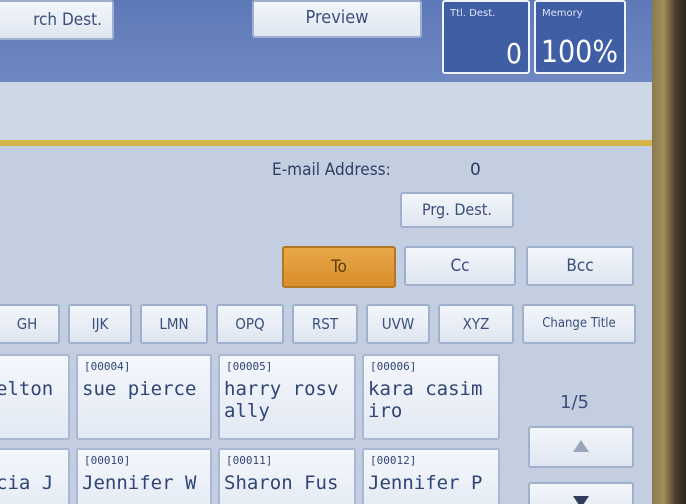  What do you see at coordinates (393, 460) in the screenshot?
I see `destination-number: [00012]` at bounding box center [393, 460].